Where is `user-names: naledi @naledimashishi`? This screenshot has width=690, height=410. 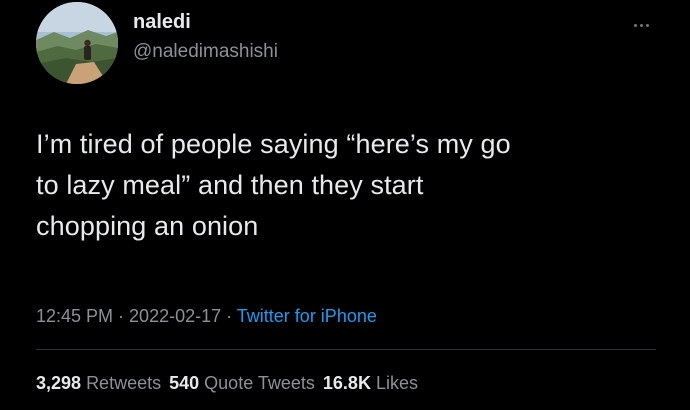 user-names: naledi @naledimashishi is located at coordinates (205, 37).